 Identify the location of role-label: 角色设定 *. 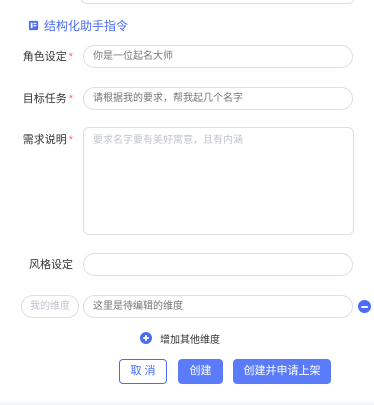
(36, 57).